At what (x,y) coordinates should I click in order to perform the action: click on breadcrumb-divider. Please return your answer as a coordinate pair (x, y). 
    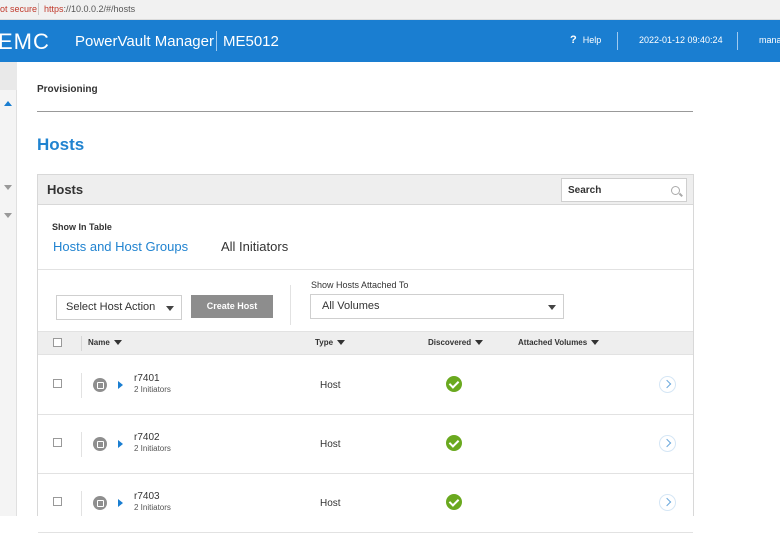
    Looking at the image, I should click on (365, 111).